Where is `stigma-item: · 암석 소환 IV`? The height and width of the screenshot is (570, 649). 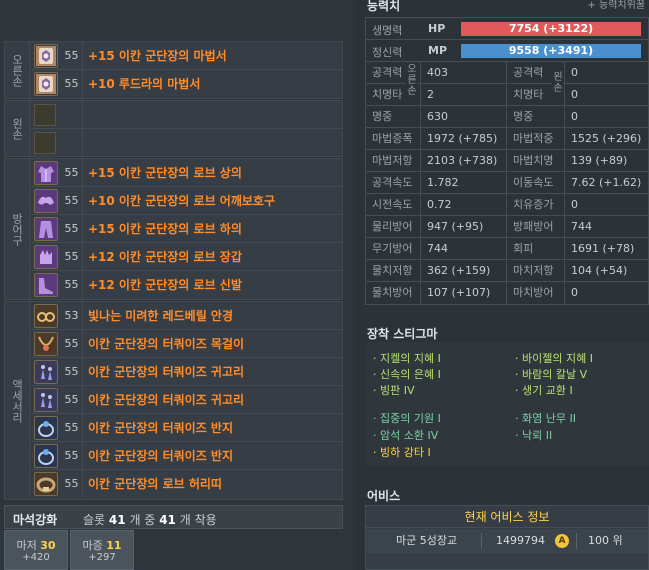
stigma-item: · 암석 소환 IV is located at coordinates (405, 435).